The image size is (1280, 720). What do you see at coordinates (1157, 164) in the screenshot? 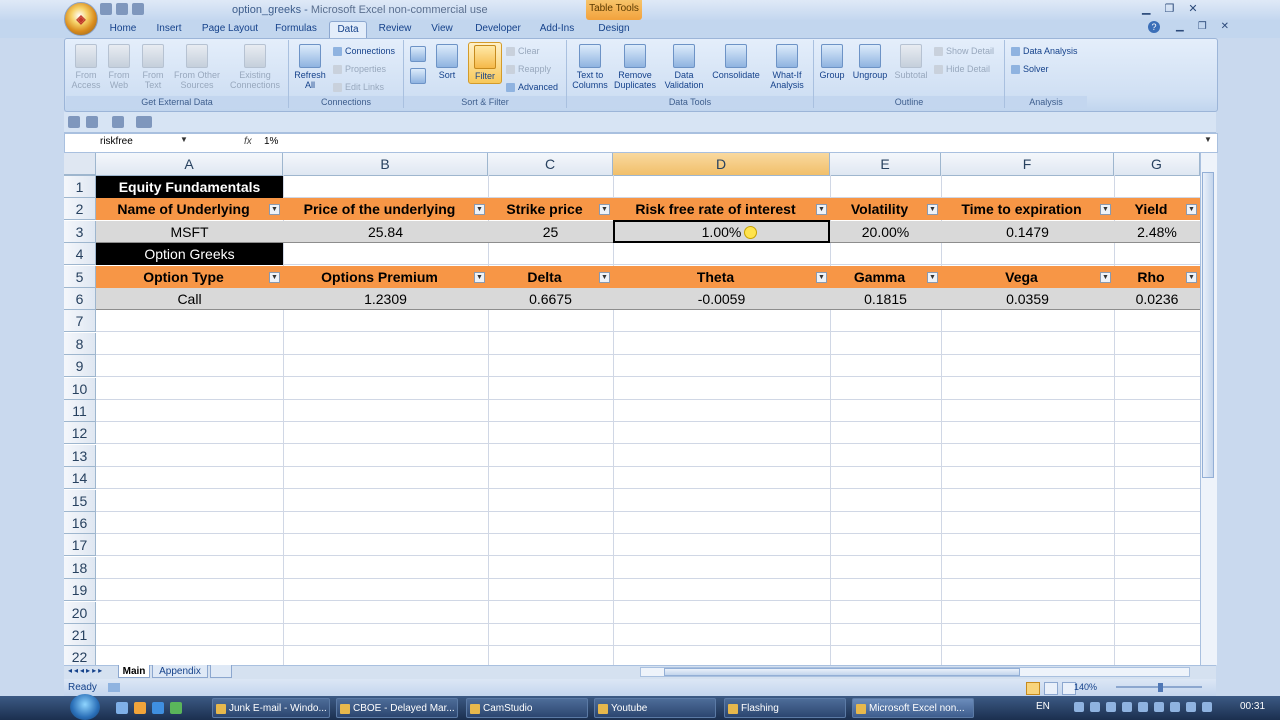
I see `column-header-g: G` at bounding box center [1157, 164].